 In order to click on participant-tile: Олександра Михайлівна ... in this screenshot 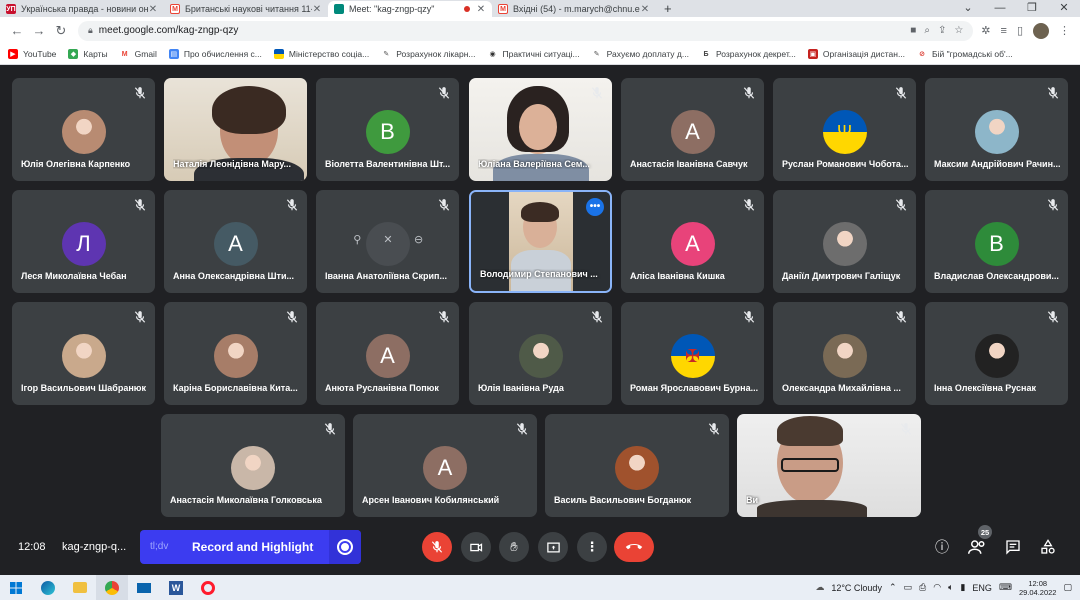, I will do `click(844, 353)`.